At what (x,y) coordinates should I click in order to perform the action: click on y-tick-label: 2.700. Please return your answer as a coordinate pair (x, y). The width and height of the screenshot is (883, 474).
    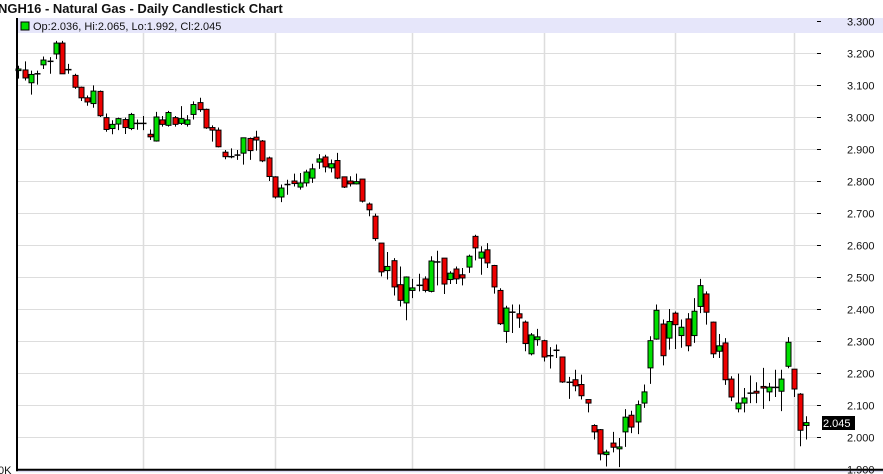
    Looking at the image, I should click on (861, 215).